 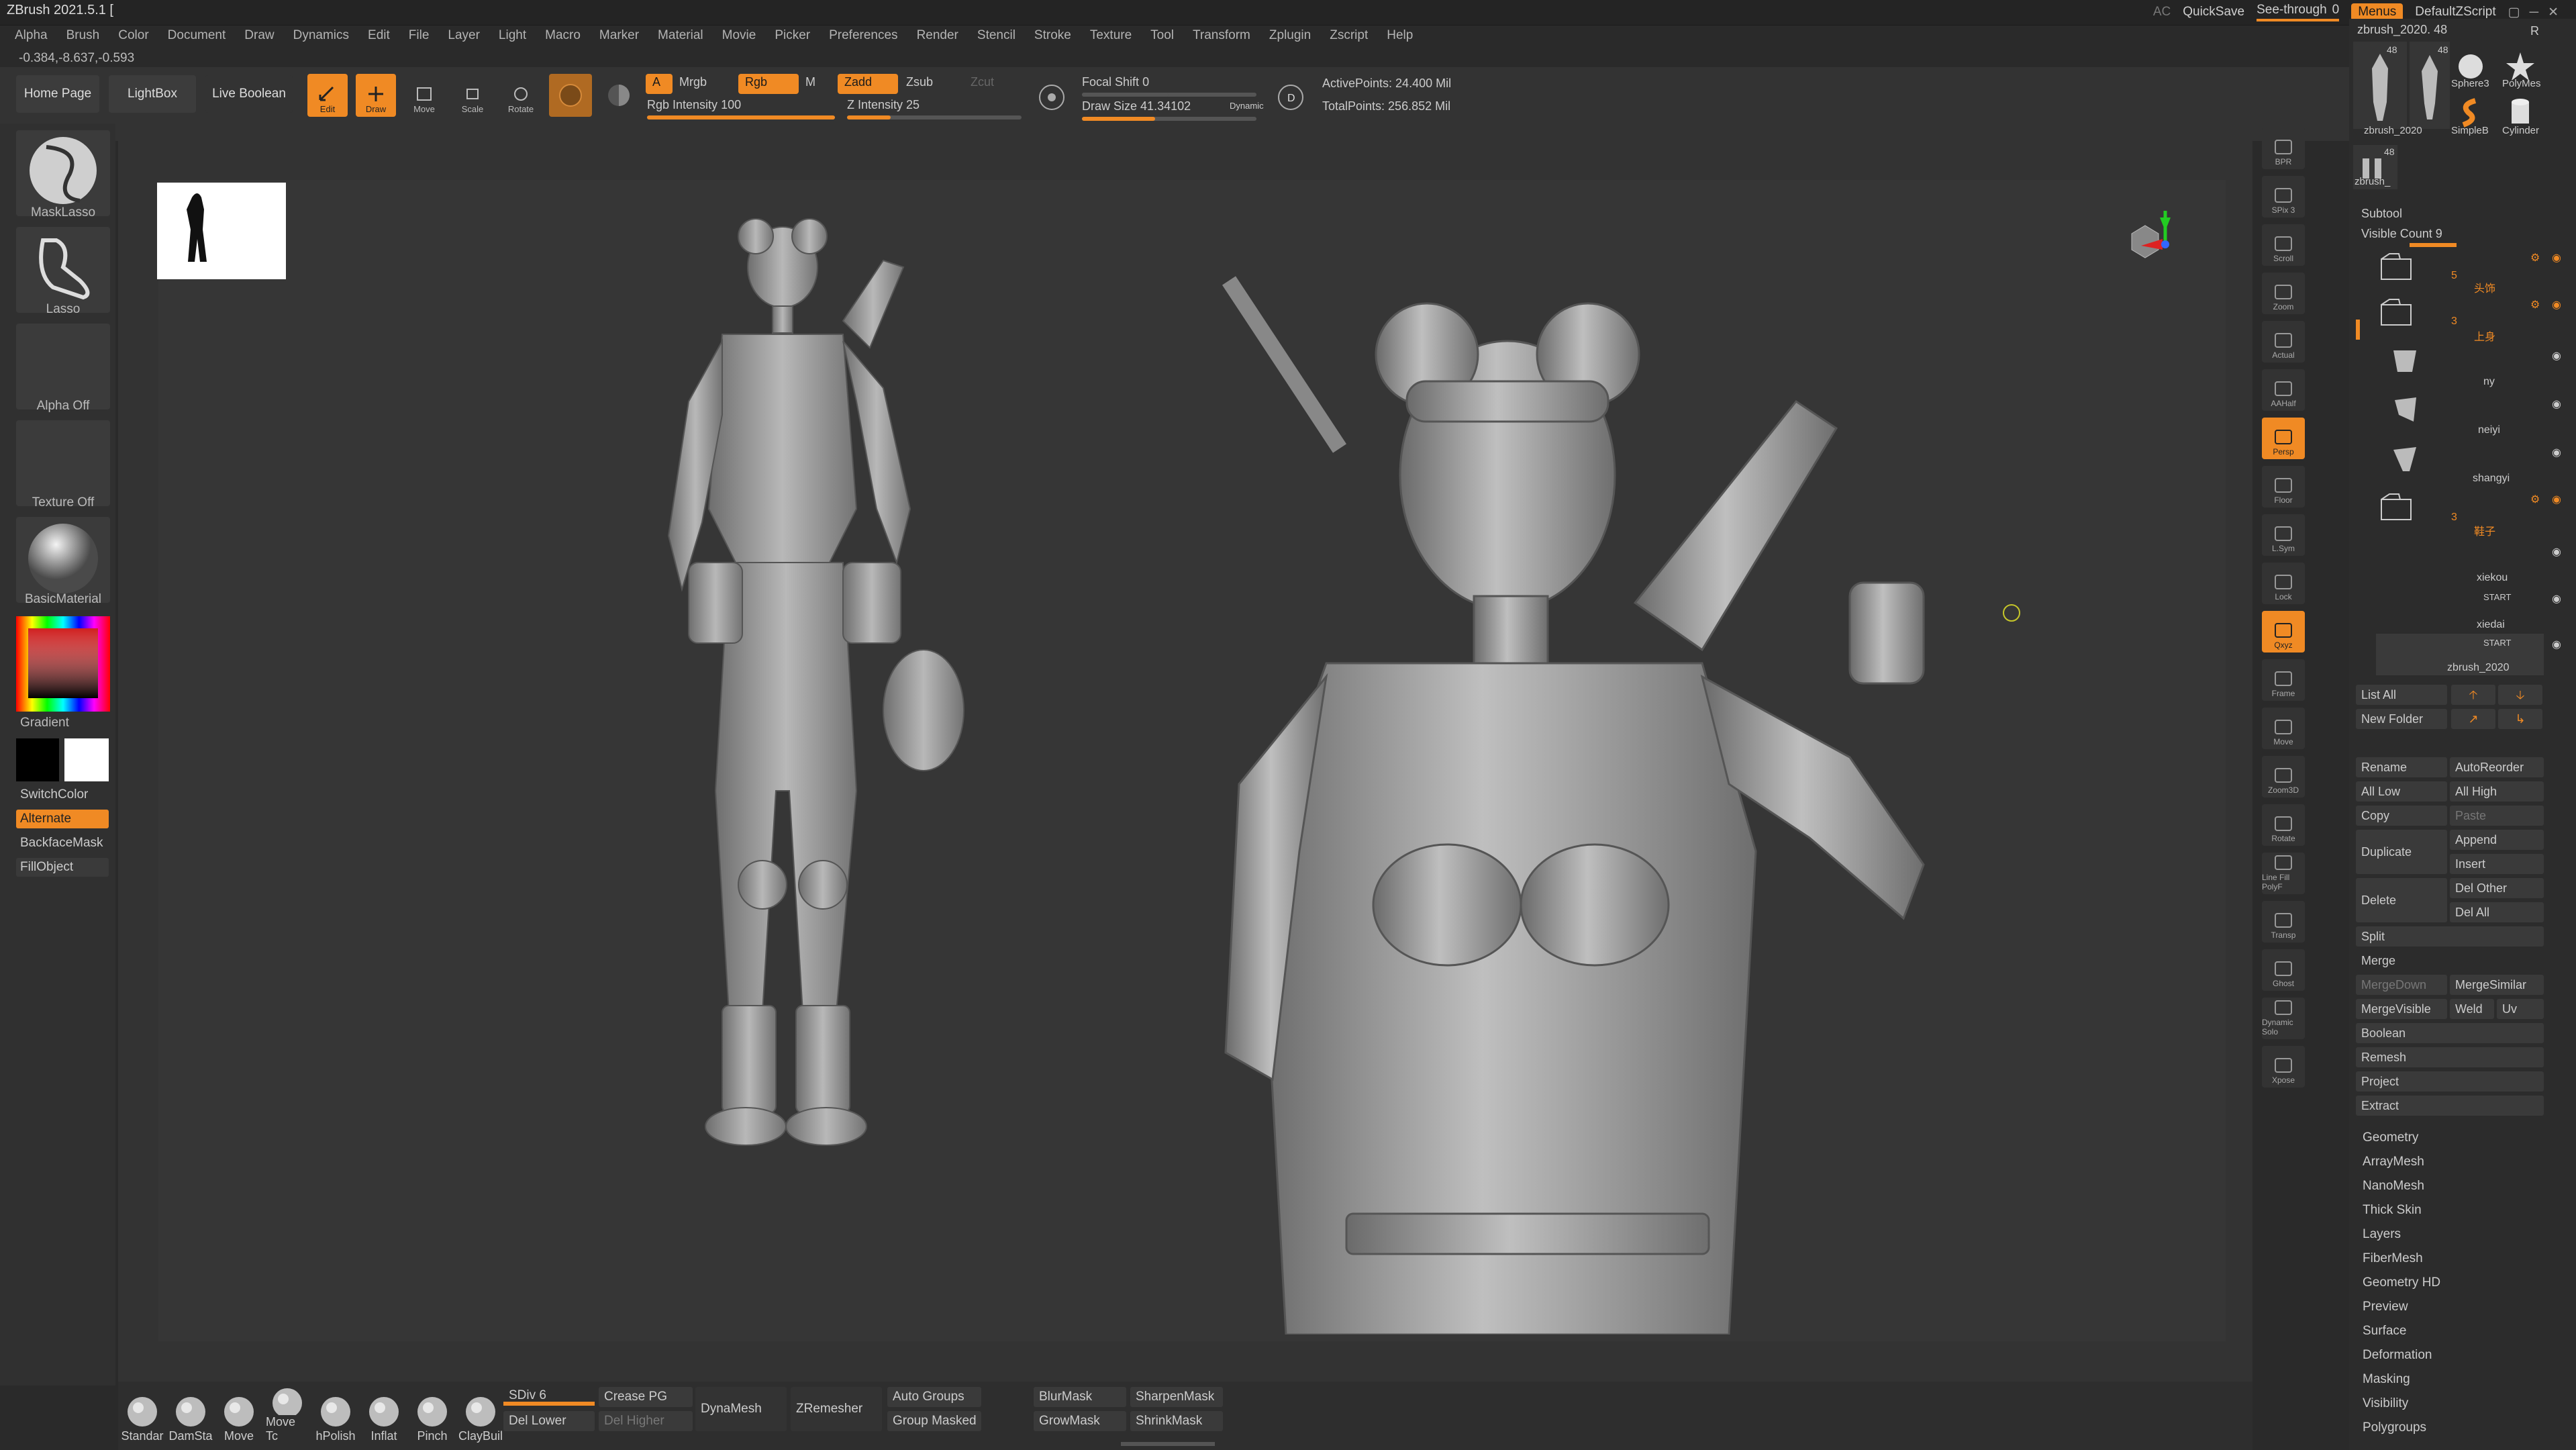 I want to click on all-high-button: All High, so click(x=2497, y=791).